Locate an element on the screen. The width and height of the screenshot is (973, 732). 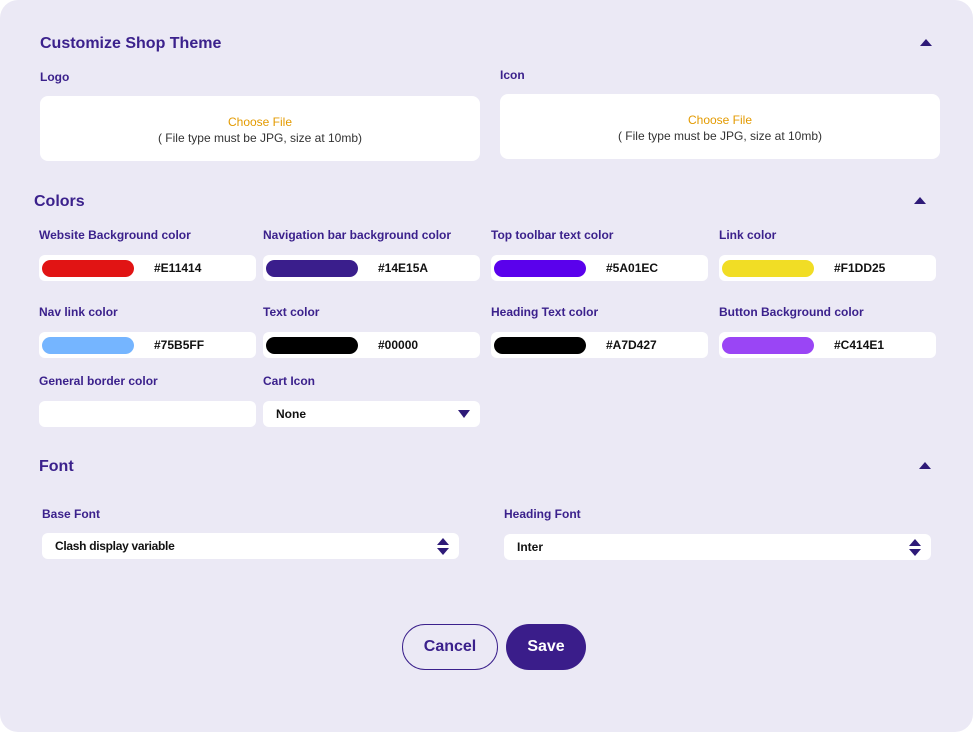
cart-icon-label: Cart Icon is located at coordinates (289, 381).